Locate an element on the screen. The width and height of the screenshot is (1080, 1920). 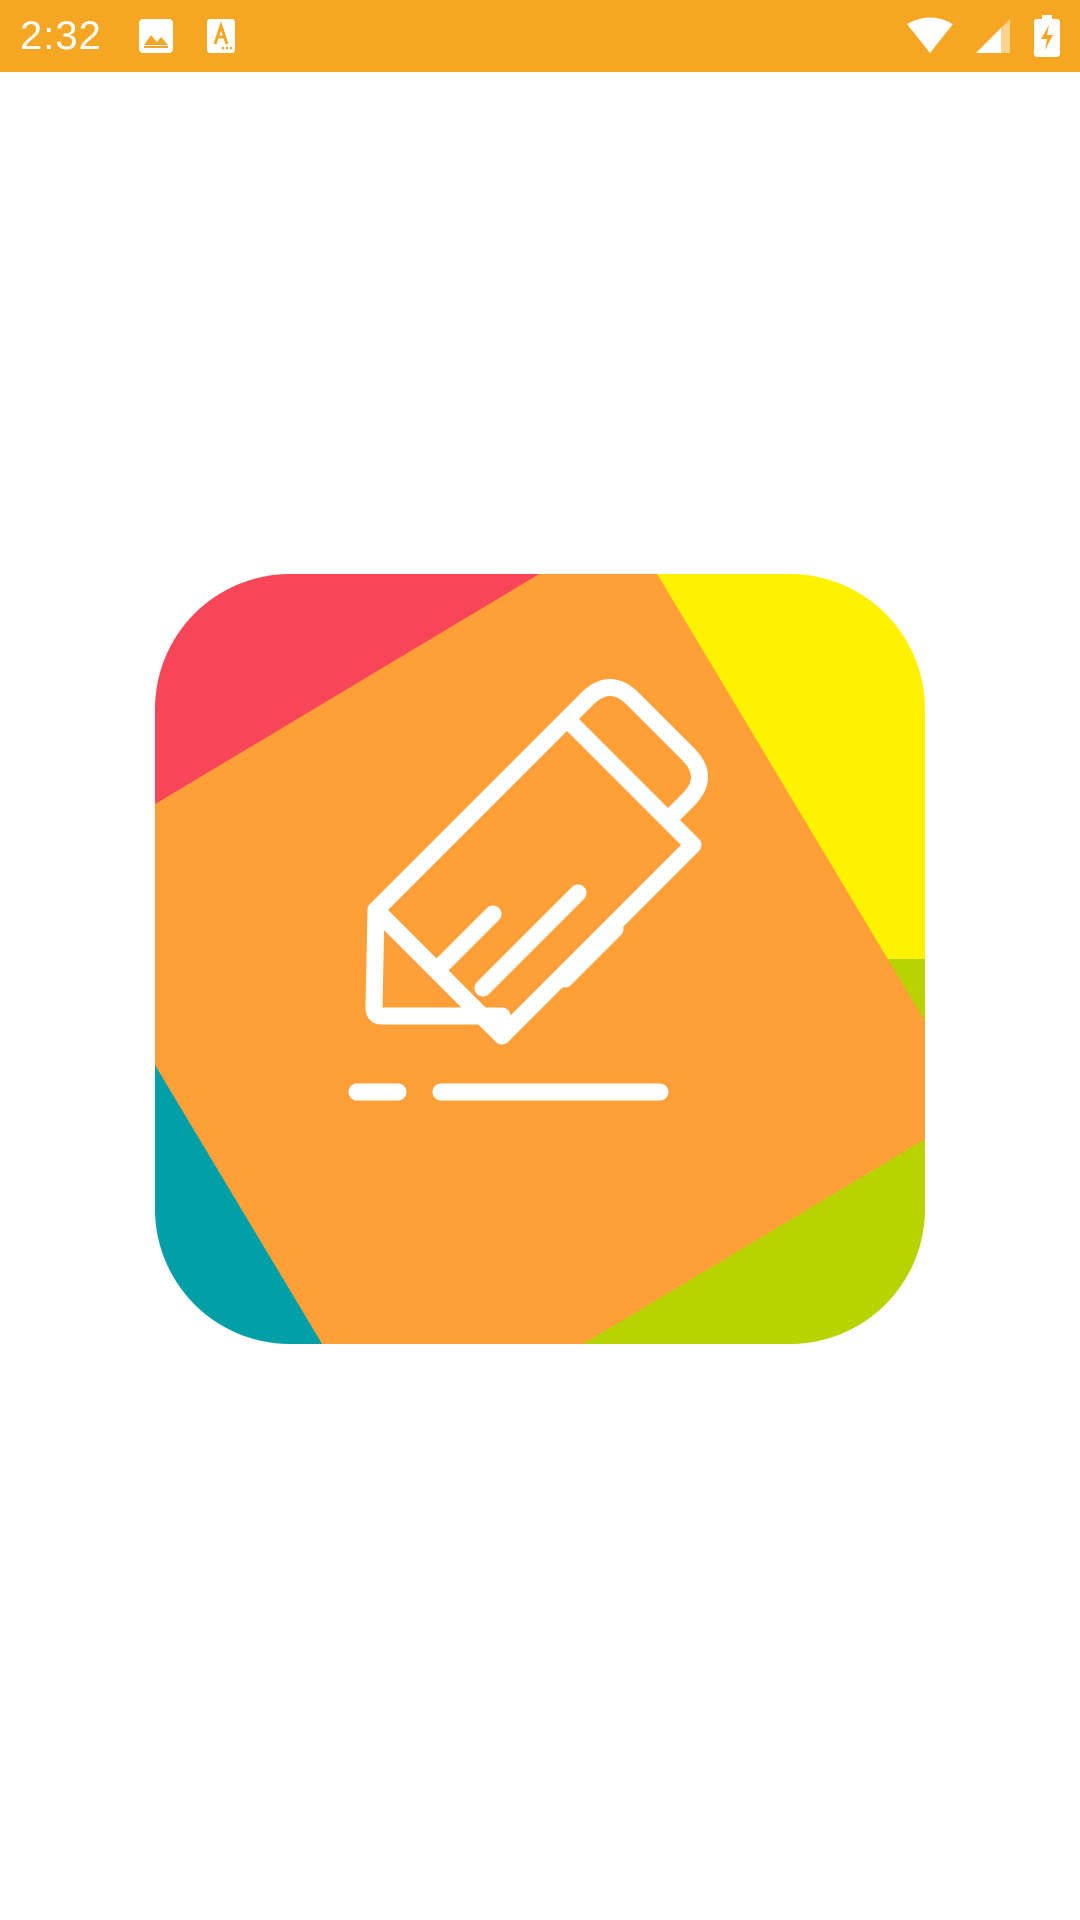
status-bar: 2:32 is located at coordinates (540, 36).